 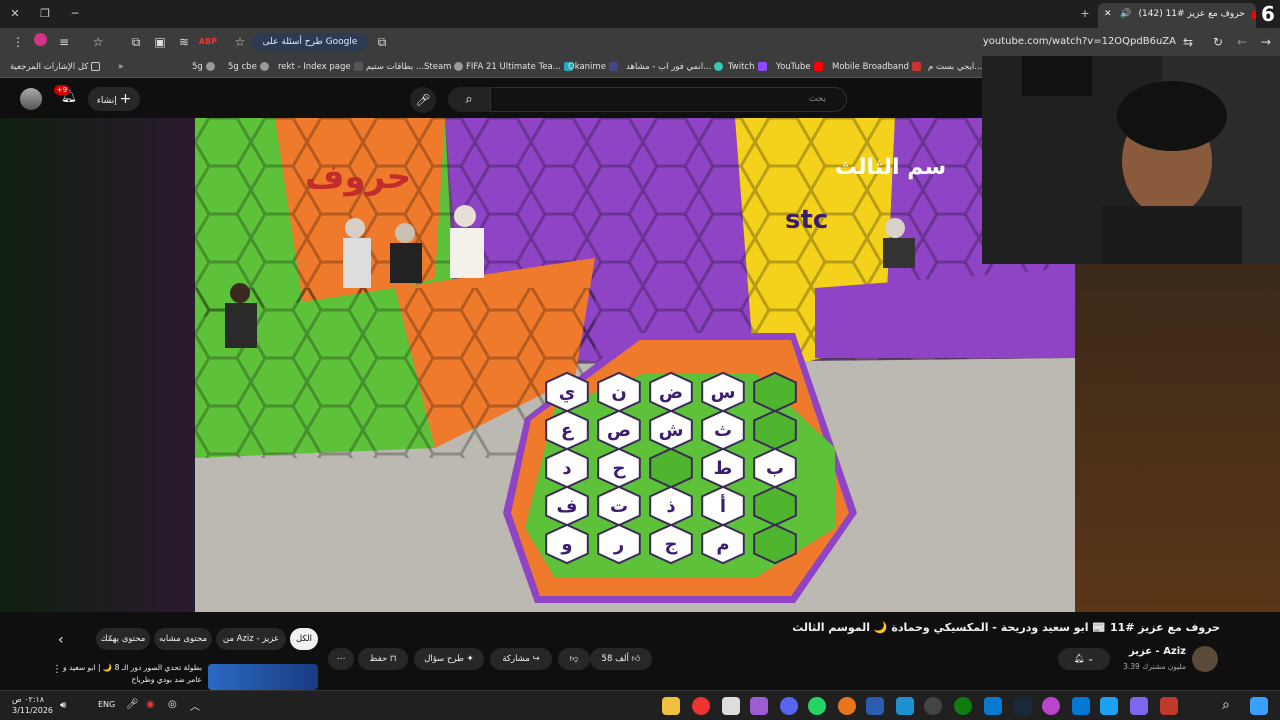 I want to click on steam-icon, so click(x=1023, y=706).